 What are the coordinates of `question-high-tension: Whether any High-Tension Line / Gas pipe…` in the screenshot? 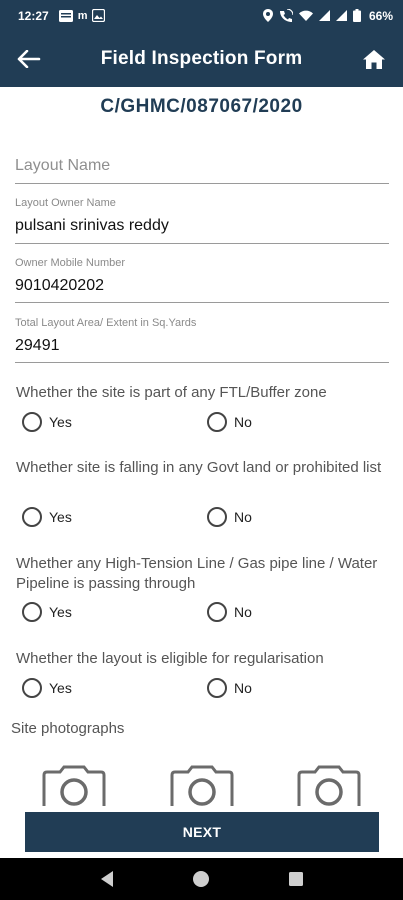 It's located at (197, 573).